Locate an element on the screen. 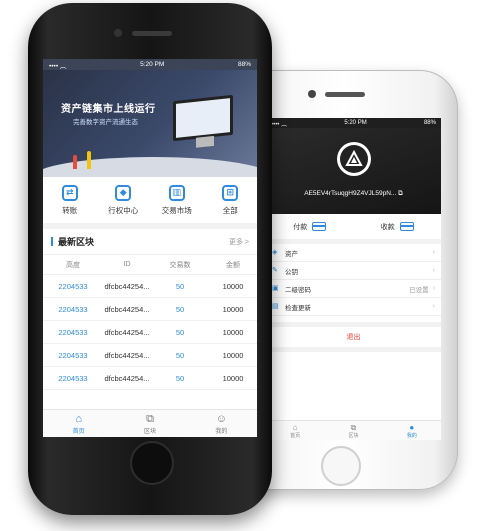 This screenshot has width=478, height=531. menu-item-public-key: ✎ 公钥 › is located at coordinates (353, 271).